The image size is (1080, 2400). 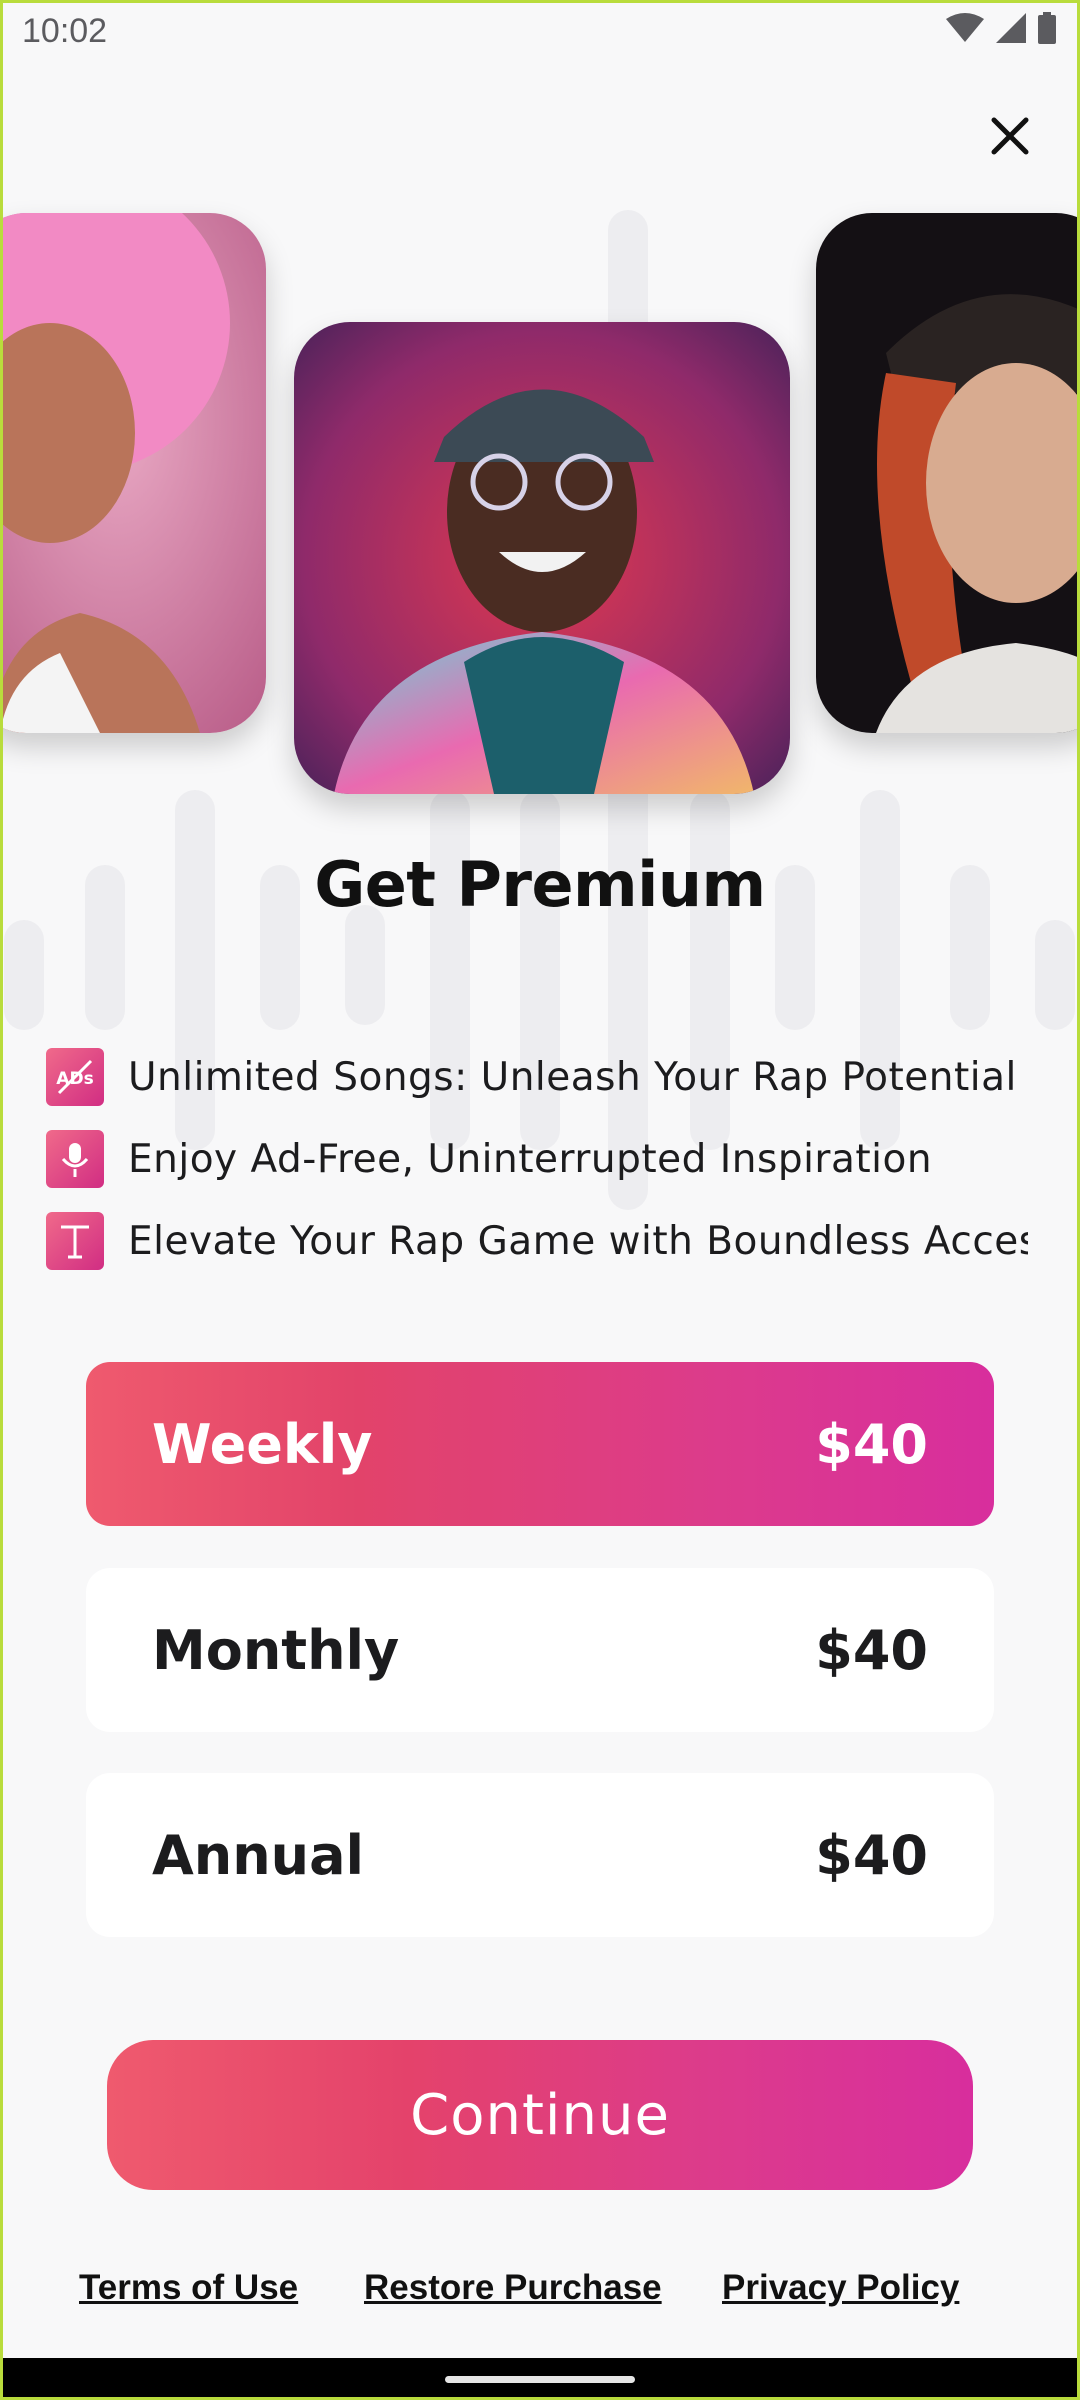 What do you see at coordinates (948, 473) in the screenshot?
I see `artist-card-right` at bounding box center [948, 473].